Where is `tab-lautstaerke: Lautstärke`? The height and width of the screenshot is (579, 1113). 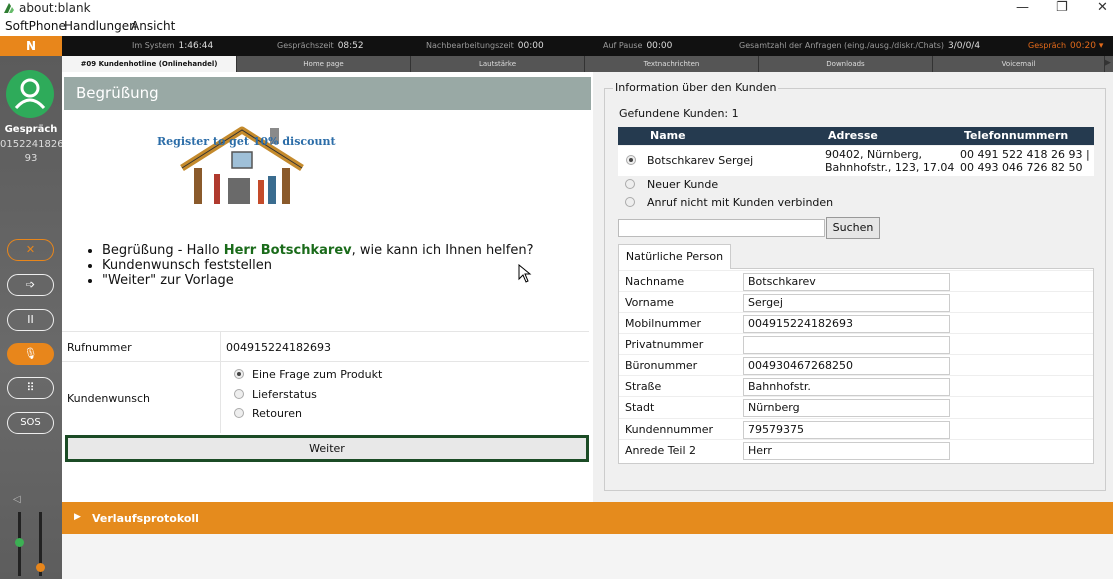 tab-lautstaerke: Lautstärke is located at coordinates (498, 64).